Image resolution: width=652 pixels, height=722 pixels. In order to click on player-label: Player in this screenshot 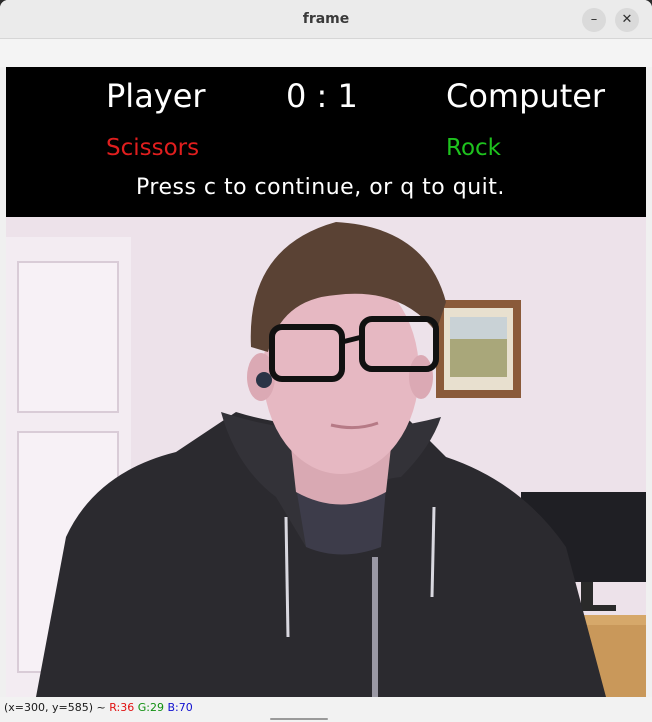, I will do `click(156, 96)`.